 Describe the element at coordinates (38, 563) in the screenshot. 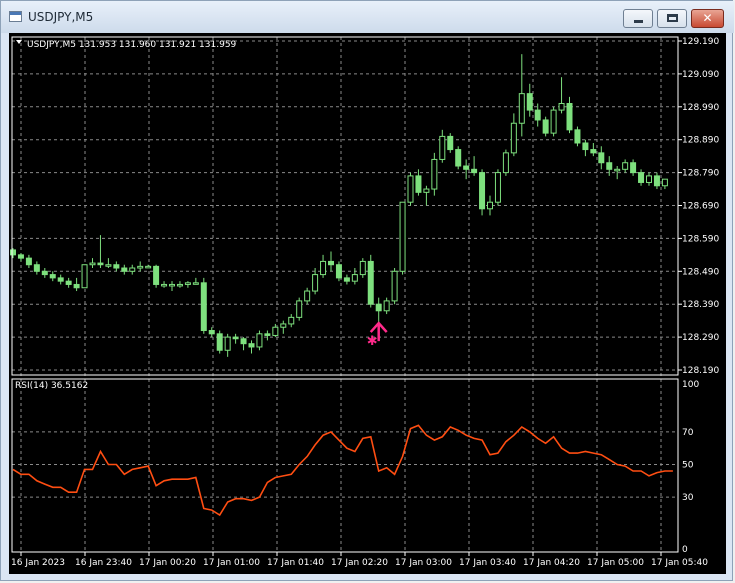

I see `time-tick-label: 16 Jan 2023` at that location.